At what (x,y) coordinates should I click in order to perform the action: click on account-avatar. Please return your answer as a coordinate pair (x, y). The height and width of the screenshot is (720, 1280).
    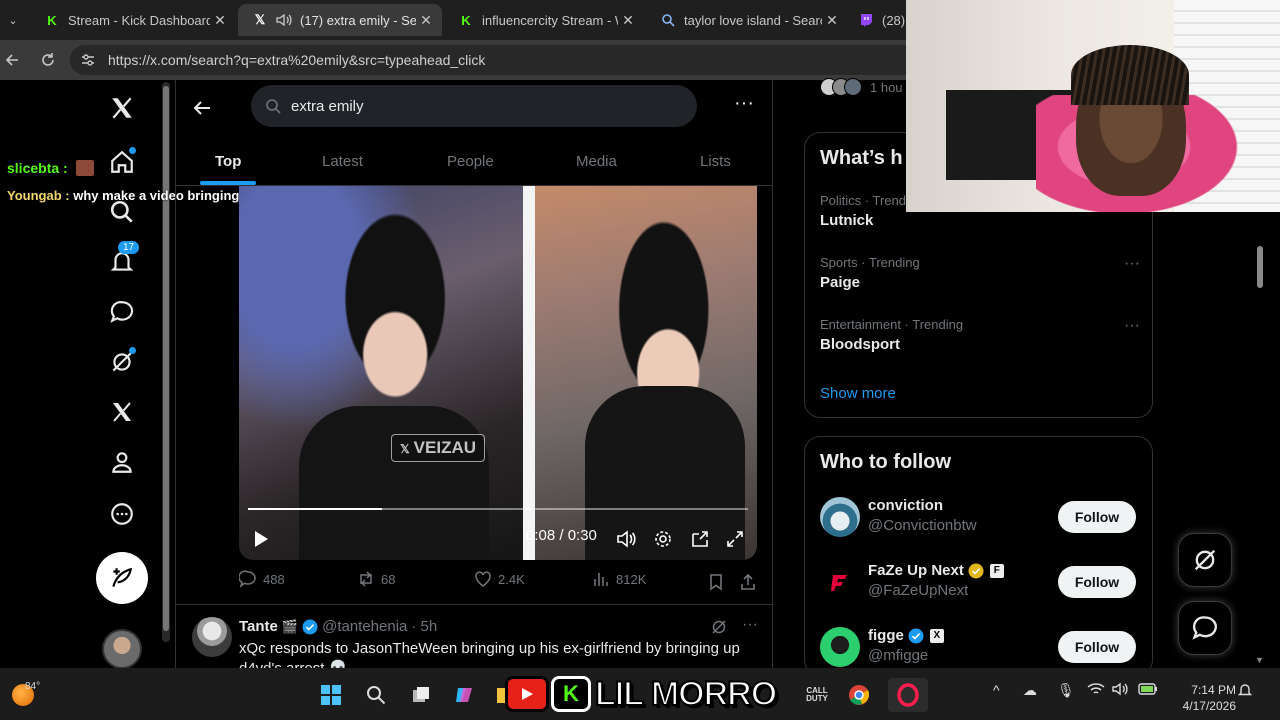
    Looking at the image, I should click on (122, 649).